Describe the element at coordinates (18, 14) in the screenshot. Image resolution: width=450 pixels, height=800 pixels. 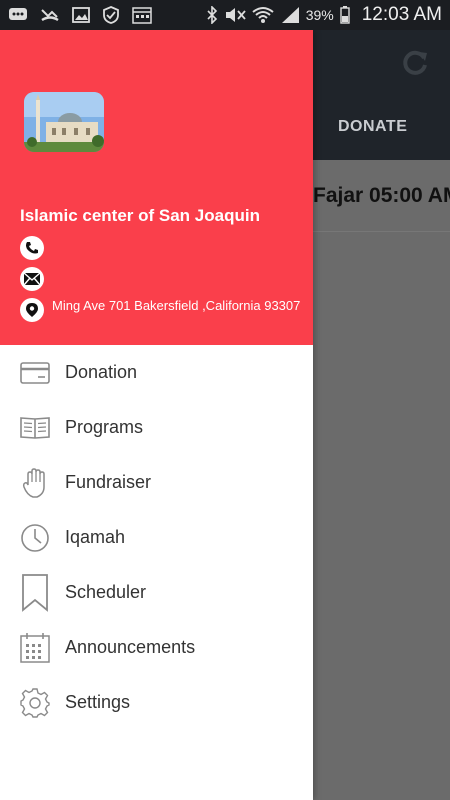
I see `chat-icon` at that location.